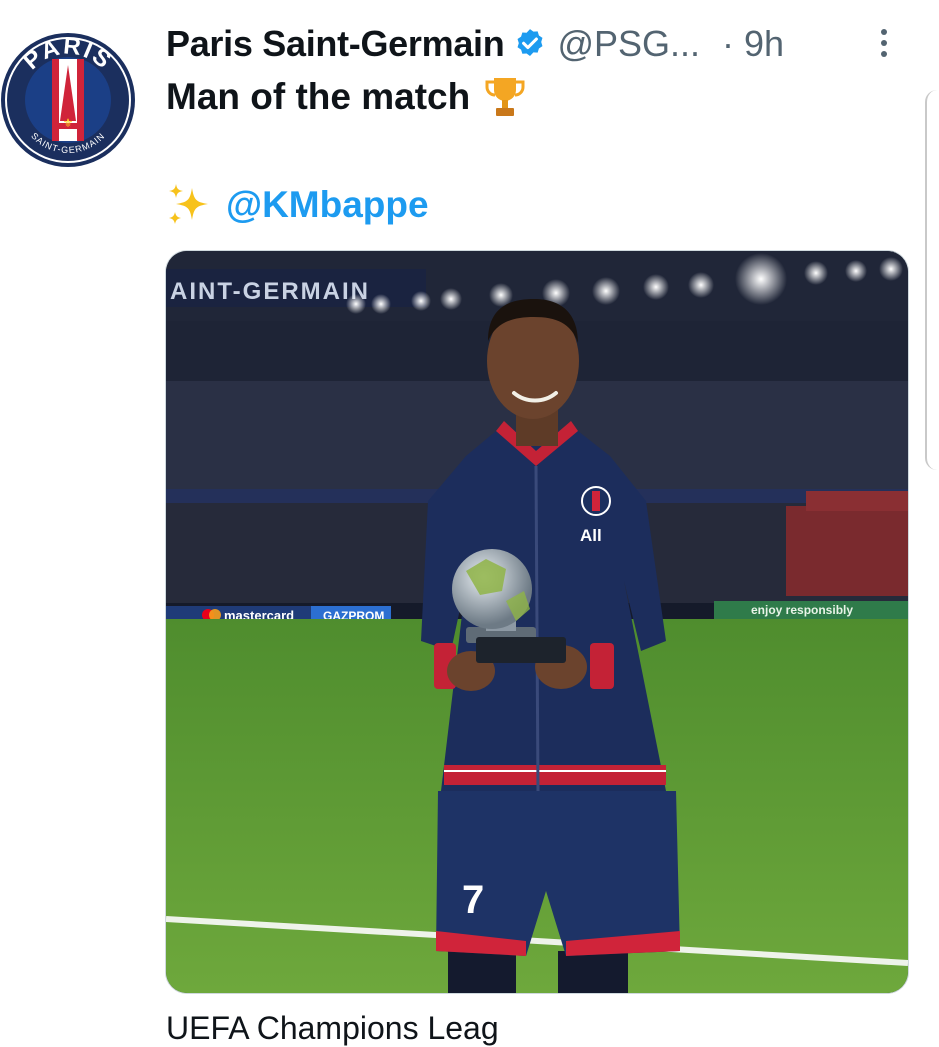  I want to click on tweet-text: Man of the match, so click(347, 97).